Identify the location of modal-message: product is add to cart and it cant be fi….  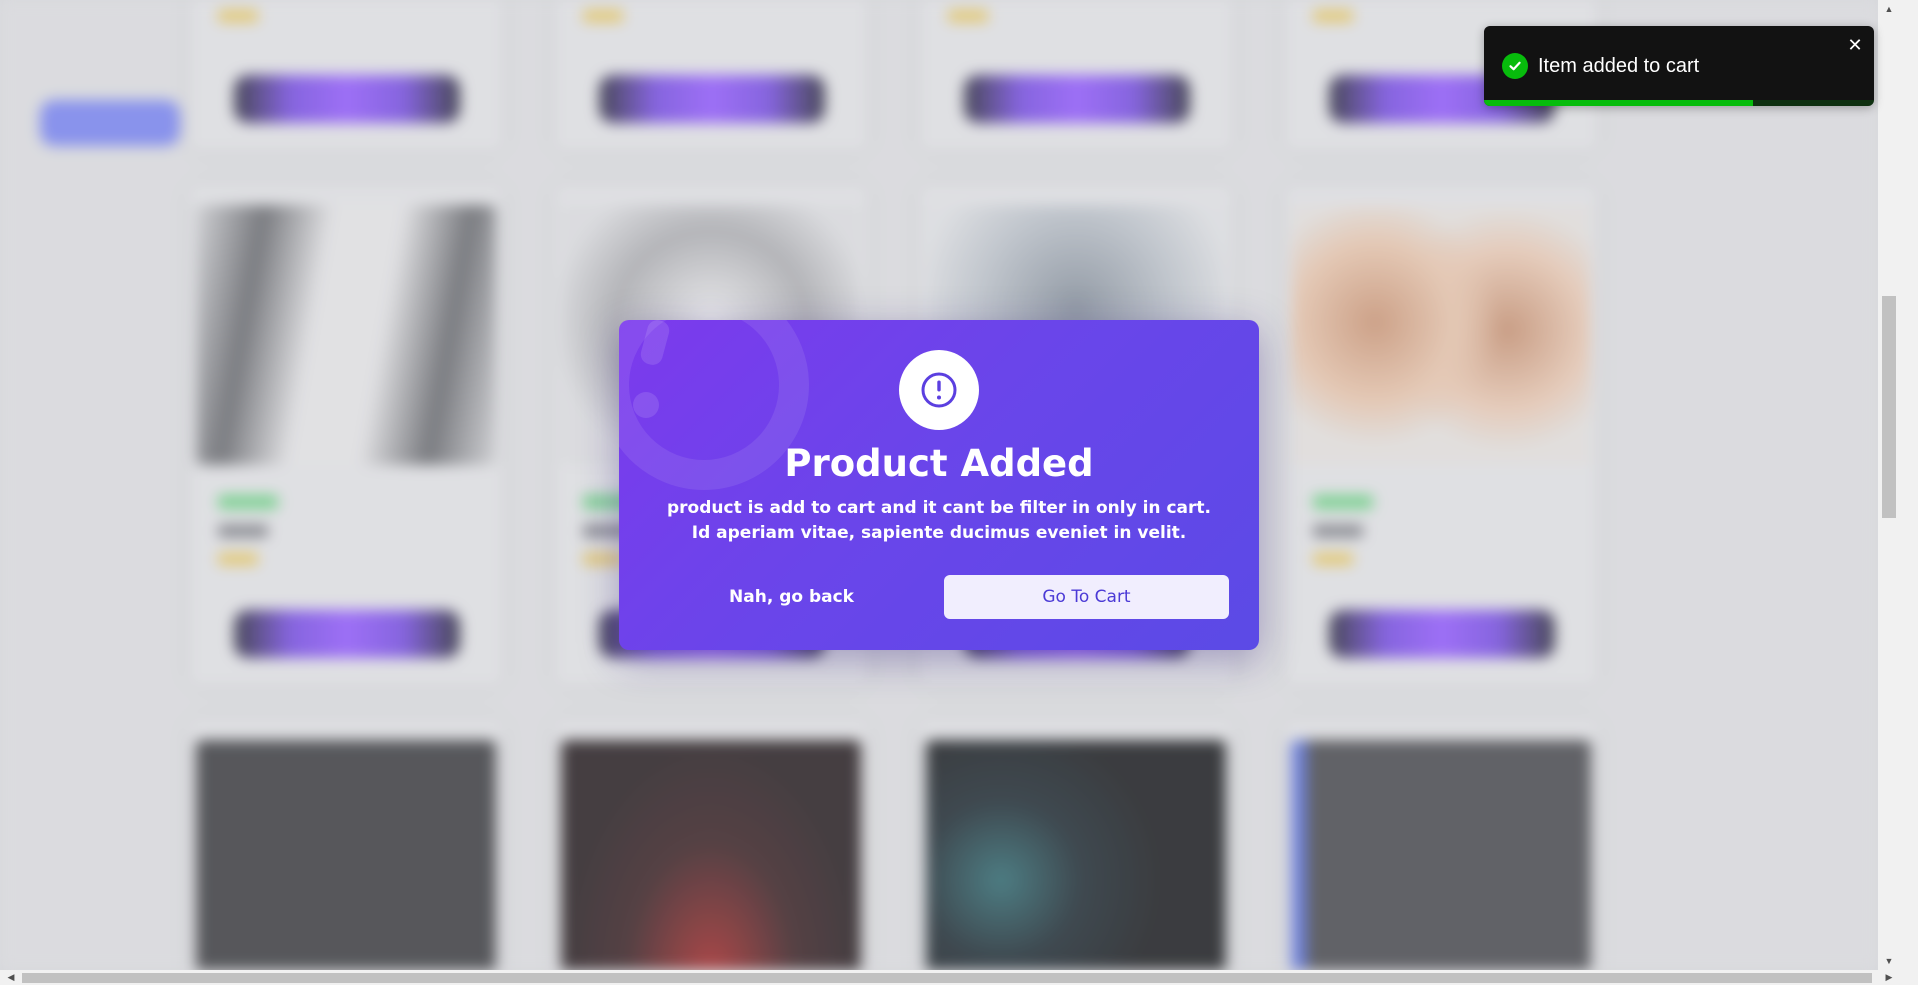
(939, 520).